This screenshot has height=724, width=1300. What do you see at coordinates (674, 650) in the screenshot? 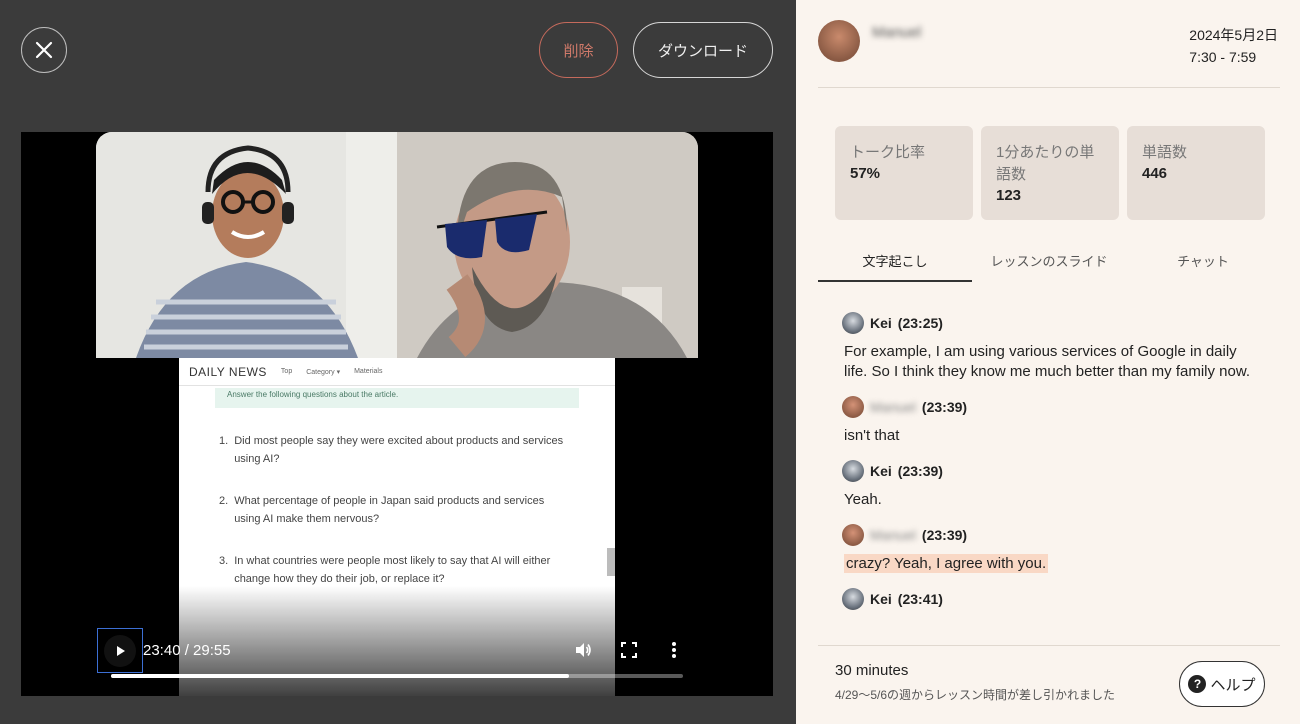
I see `more-options-icon` at bounding box center [674, 650].